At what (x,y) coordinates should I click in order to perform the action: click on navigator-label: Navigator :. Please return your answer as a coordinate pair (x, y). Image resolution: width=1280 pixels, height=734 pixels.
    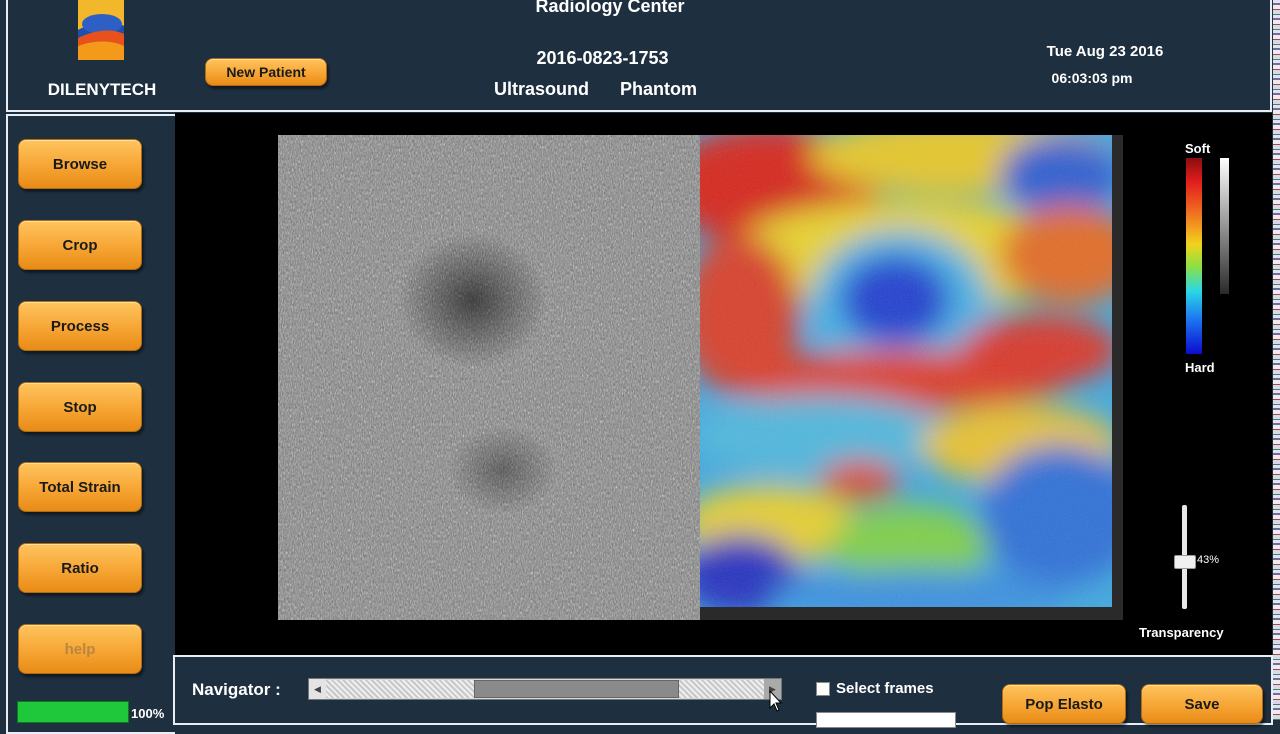
    Looking at the image, I should click on (236, 689).